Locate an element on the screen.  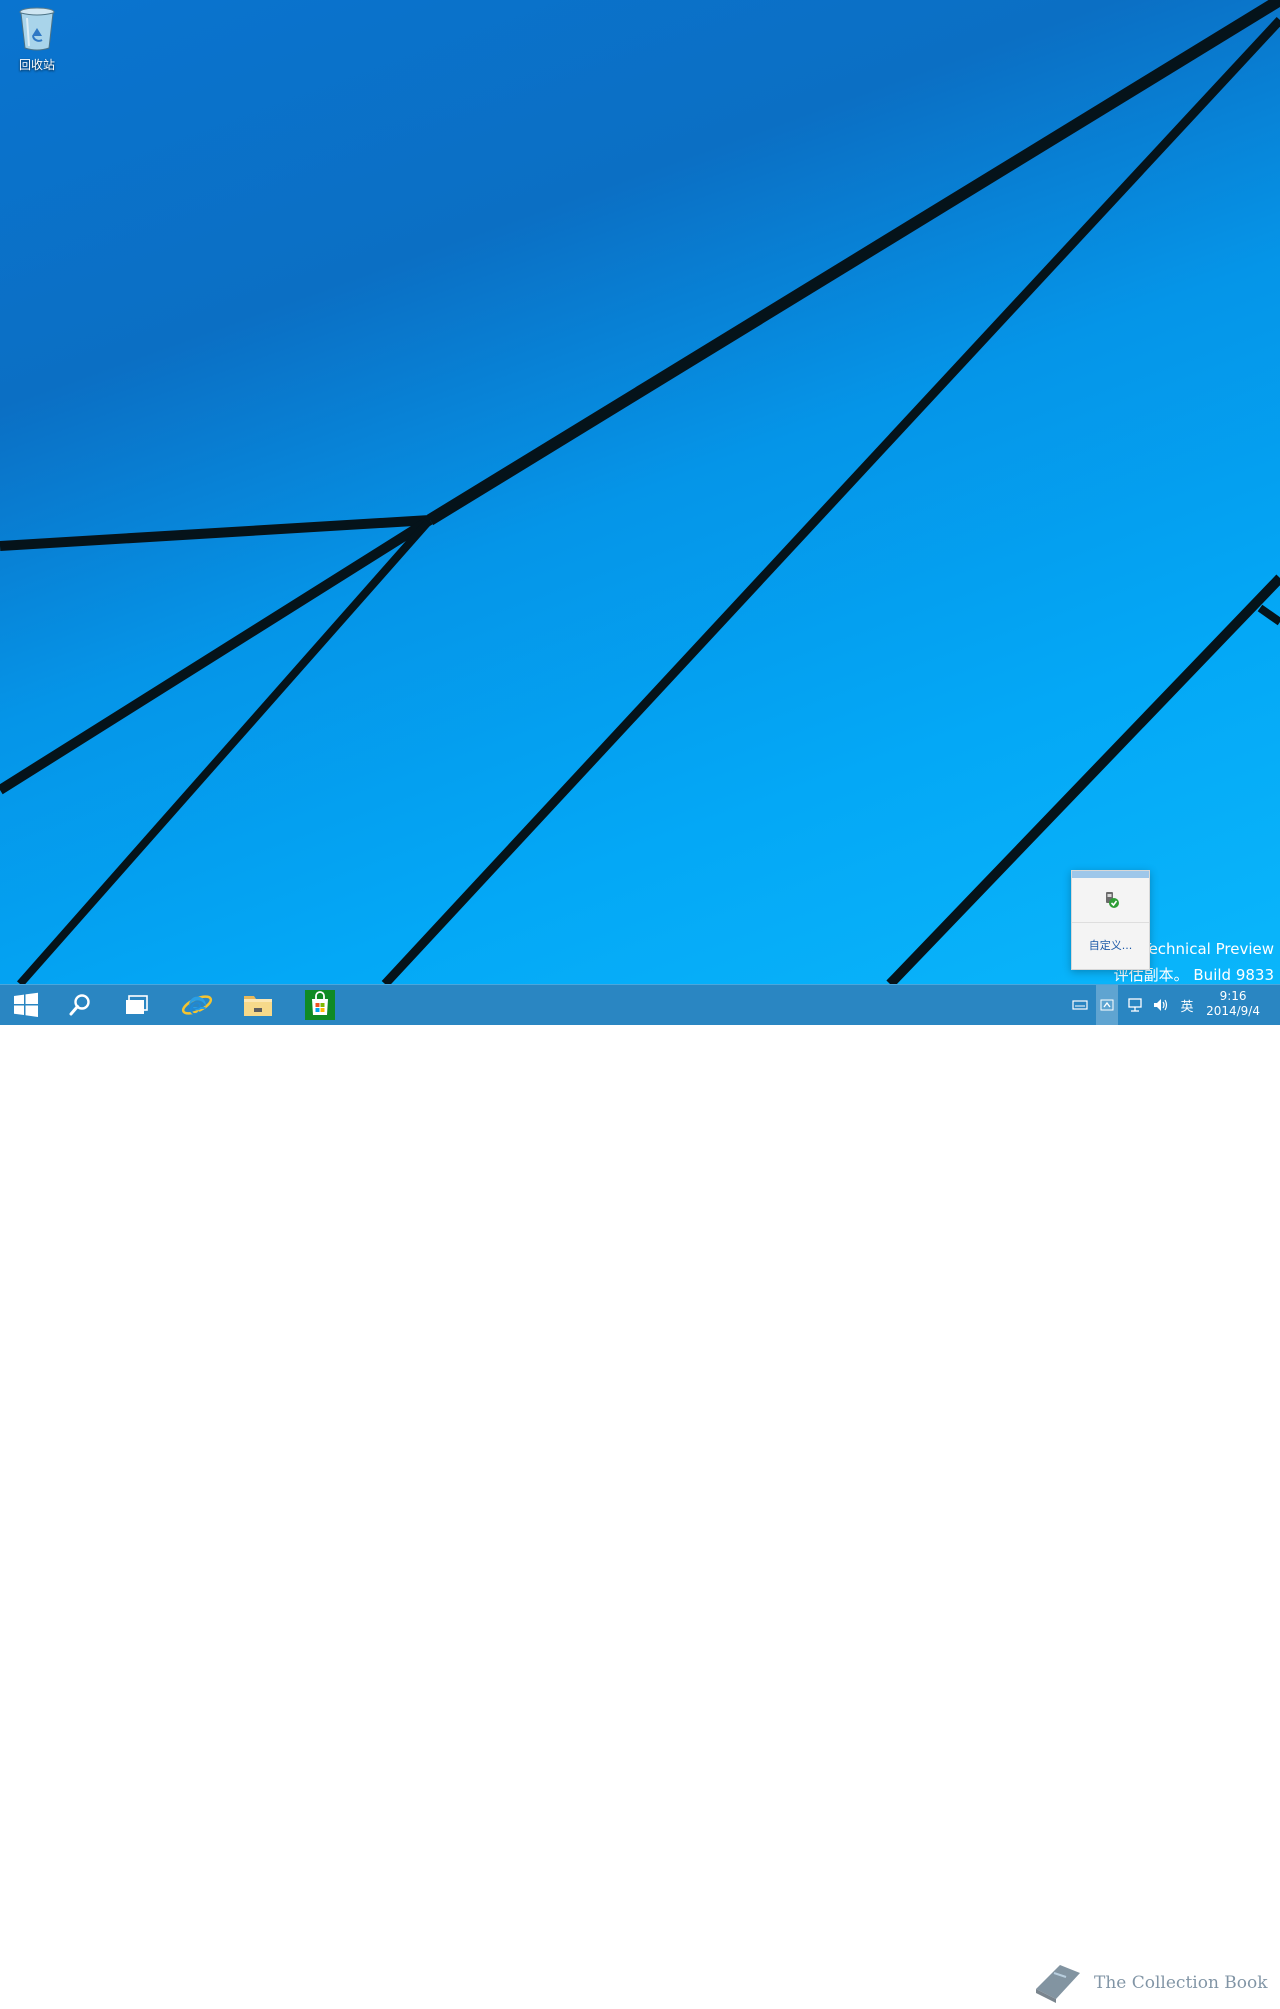
chevron-up-icon is located at coordinates (1107, 1005).